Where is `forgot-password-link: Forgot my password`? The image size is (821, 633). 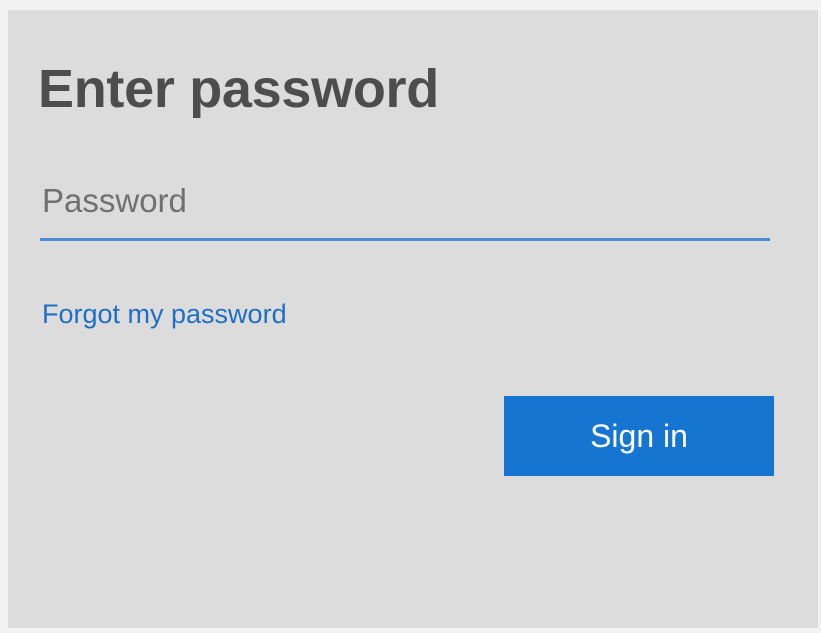
forgot-password-link: Forgot my password is located at coordinates (164, 314).